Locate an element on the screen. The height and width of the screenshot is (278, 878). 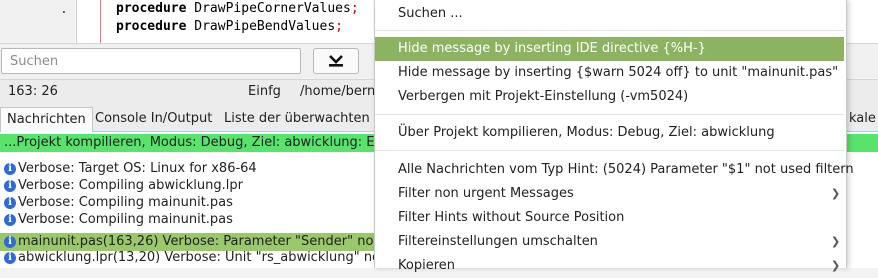
code-identifier: DrawPipeCornerValues is located at coordinates (272, 8).